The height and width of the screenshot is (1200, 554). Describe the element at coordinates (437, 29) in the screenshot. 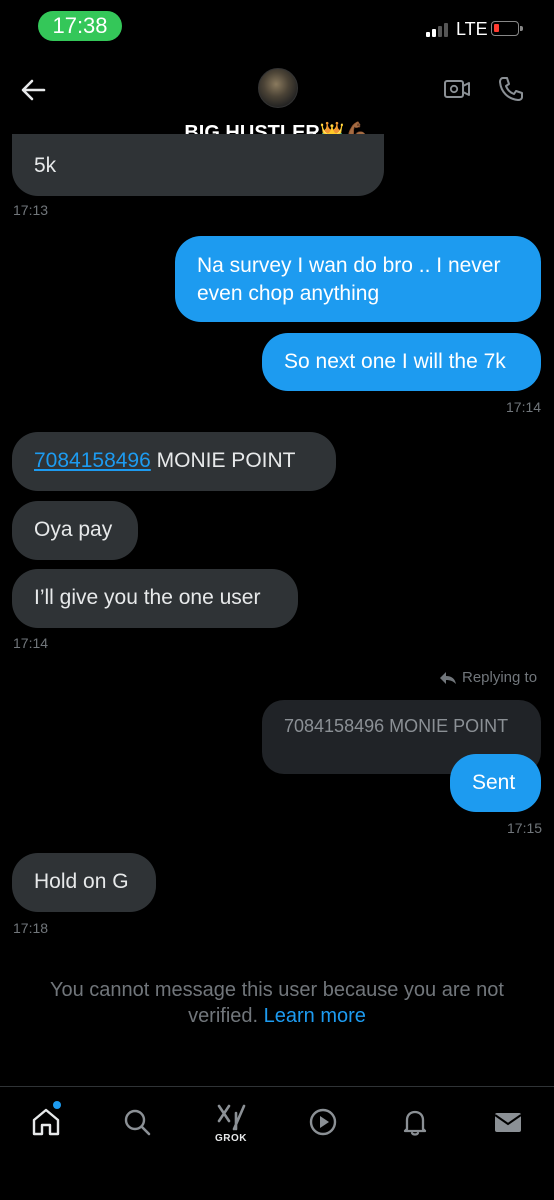

I see `signal-icon` at that location.